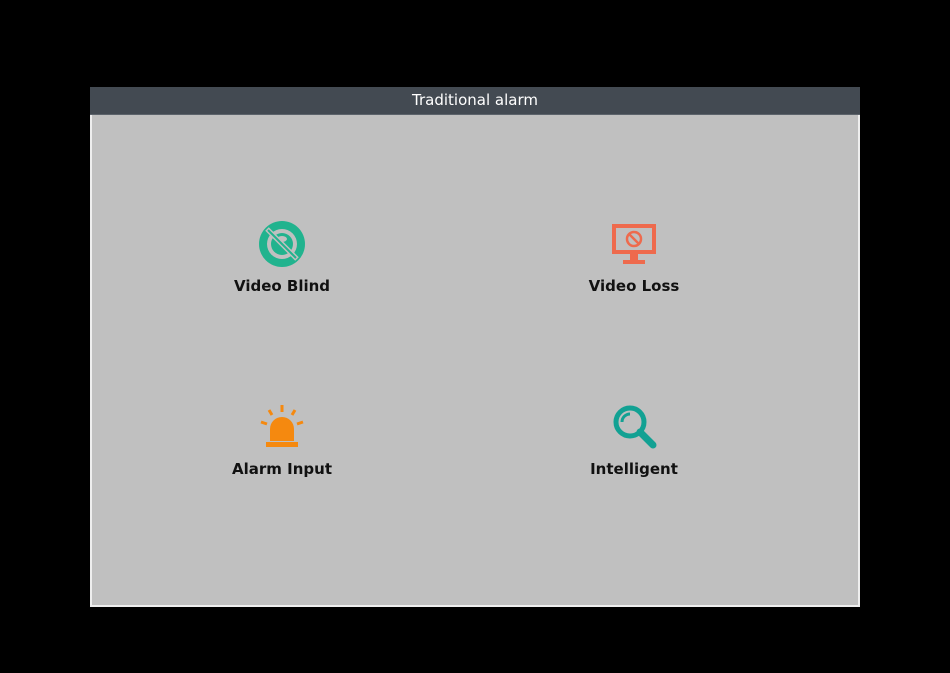  I want to click on video-loss-label: Video Loss, so click(634, 286).